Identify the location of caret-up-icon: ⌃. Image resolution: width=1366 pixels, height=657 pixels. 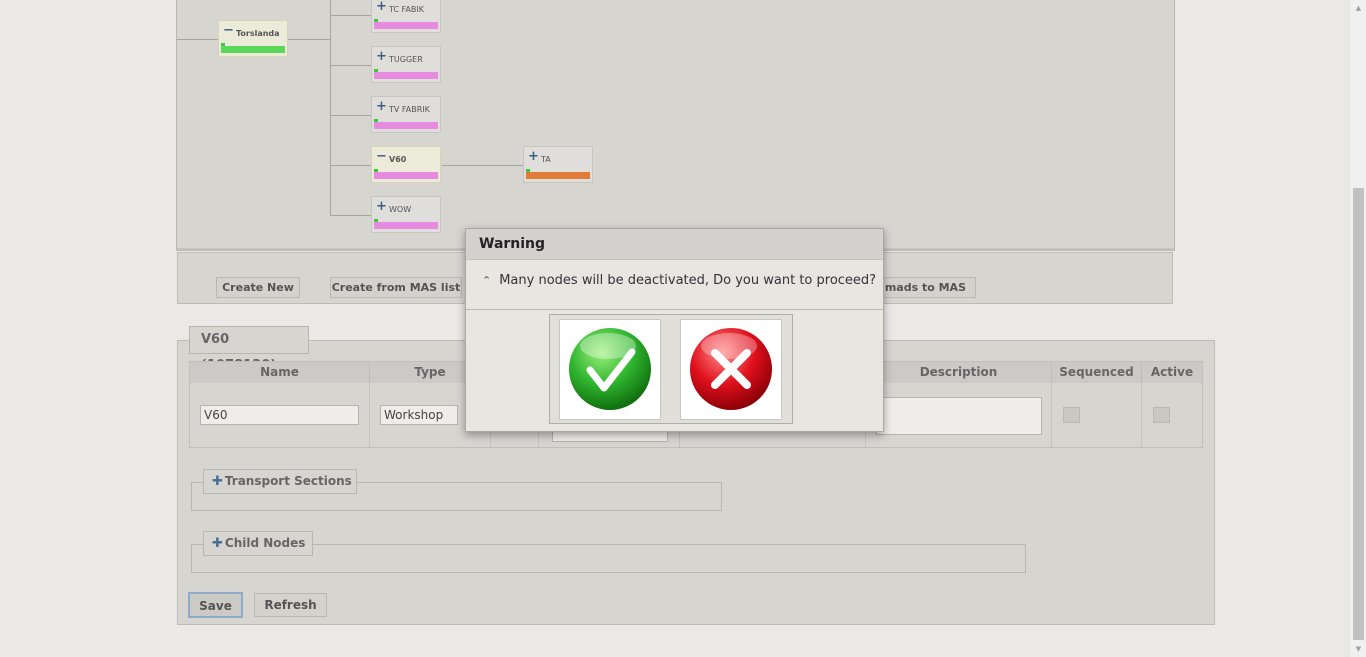
(487, 280).